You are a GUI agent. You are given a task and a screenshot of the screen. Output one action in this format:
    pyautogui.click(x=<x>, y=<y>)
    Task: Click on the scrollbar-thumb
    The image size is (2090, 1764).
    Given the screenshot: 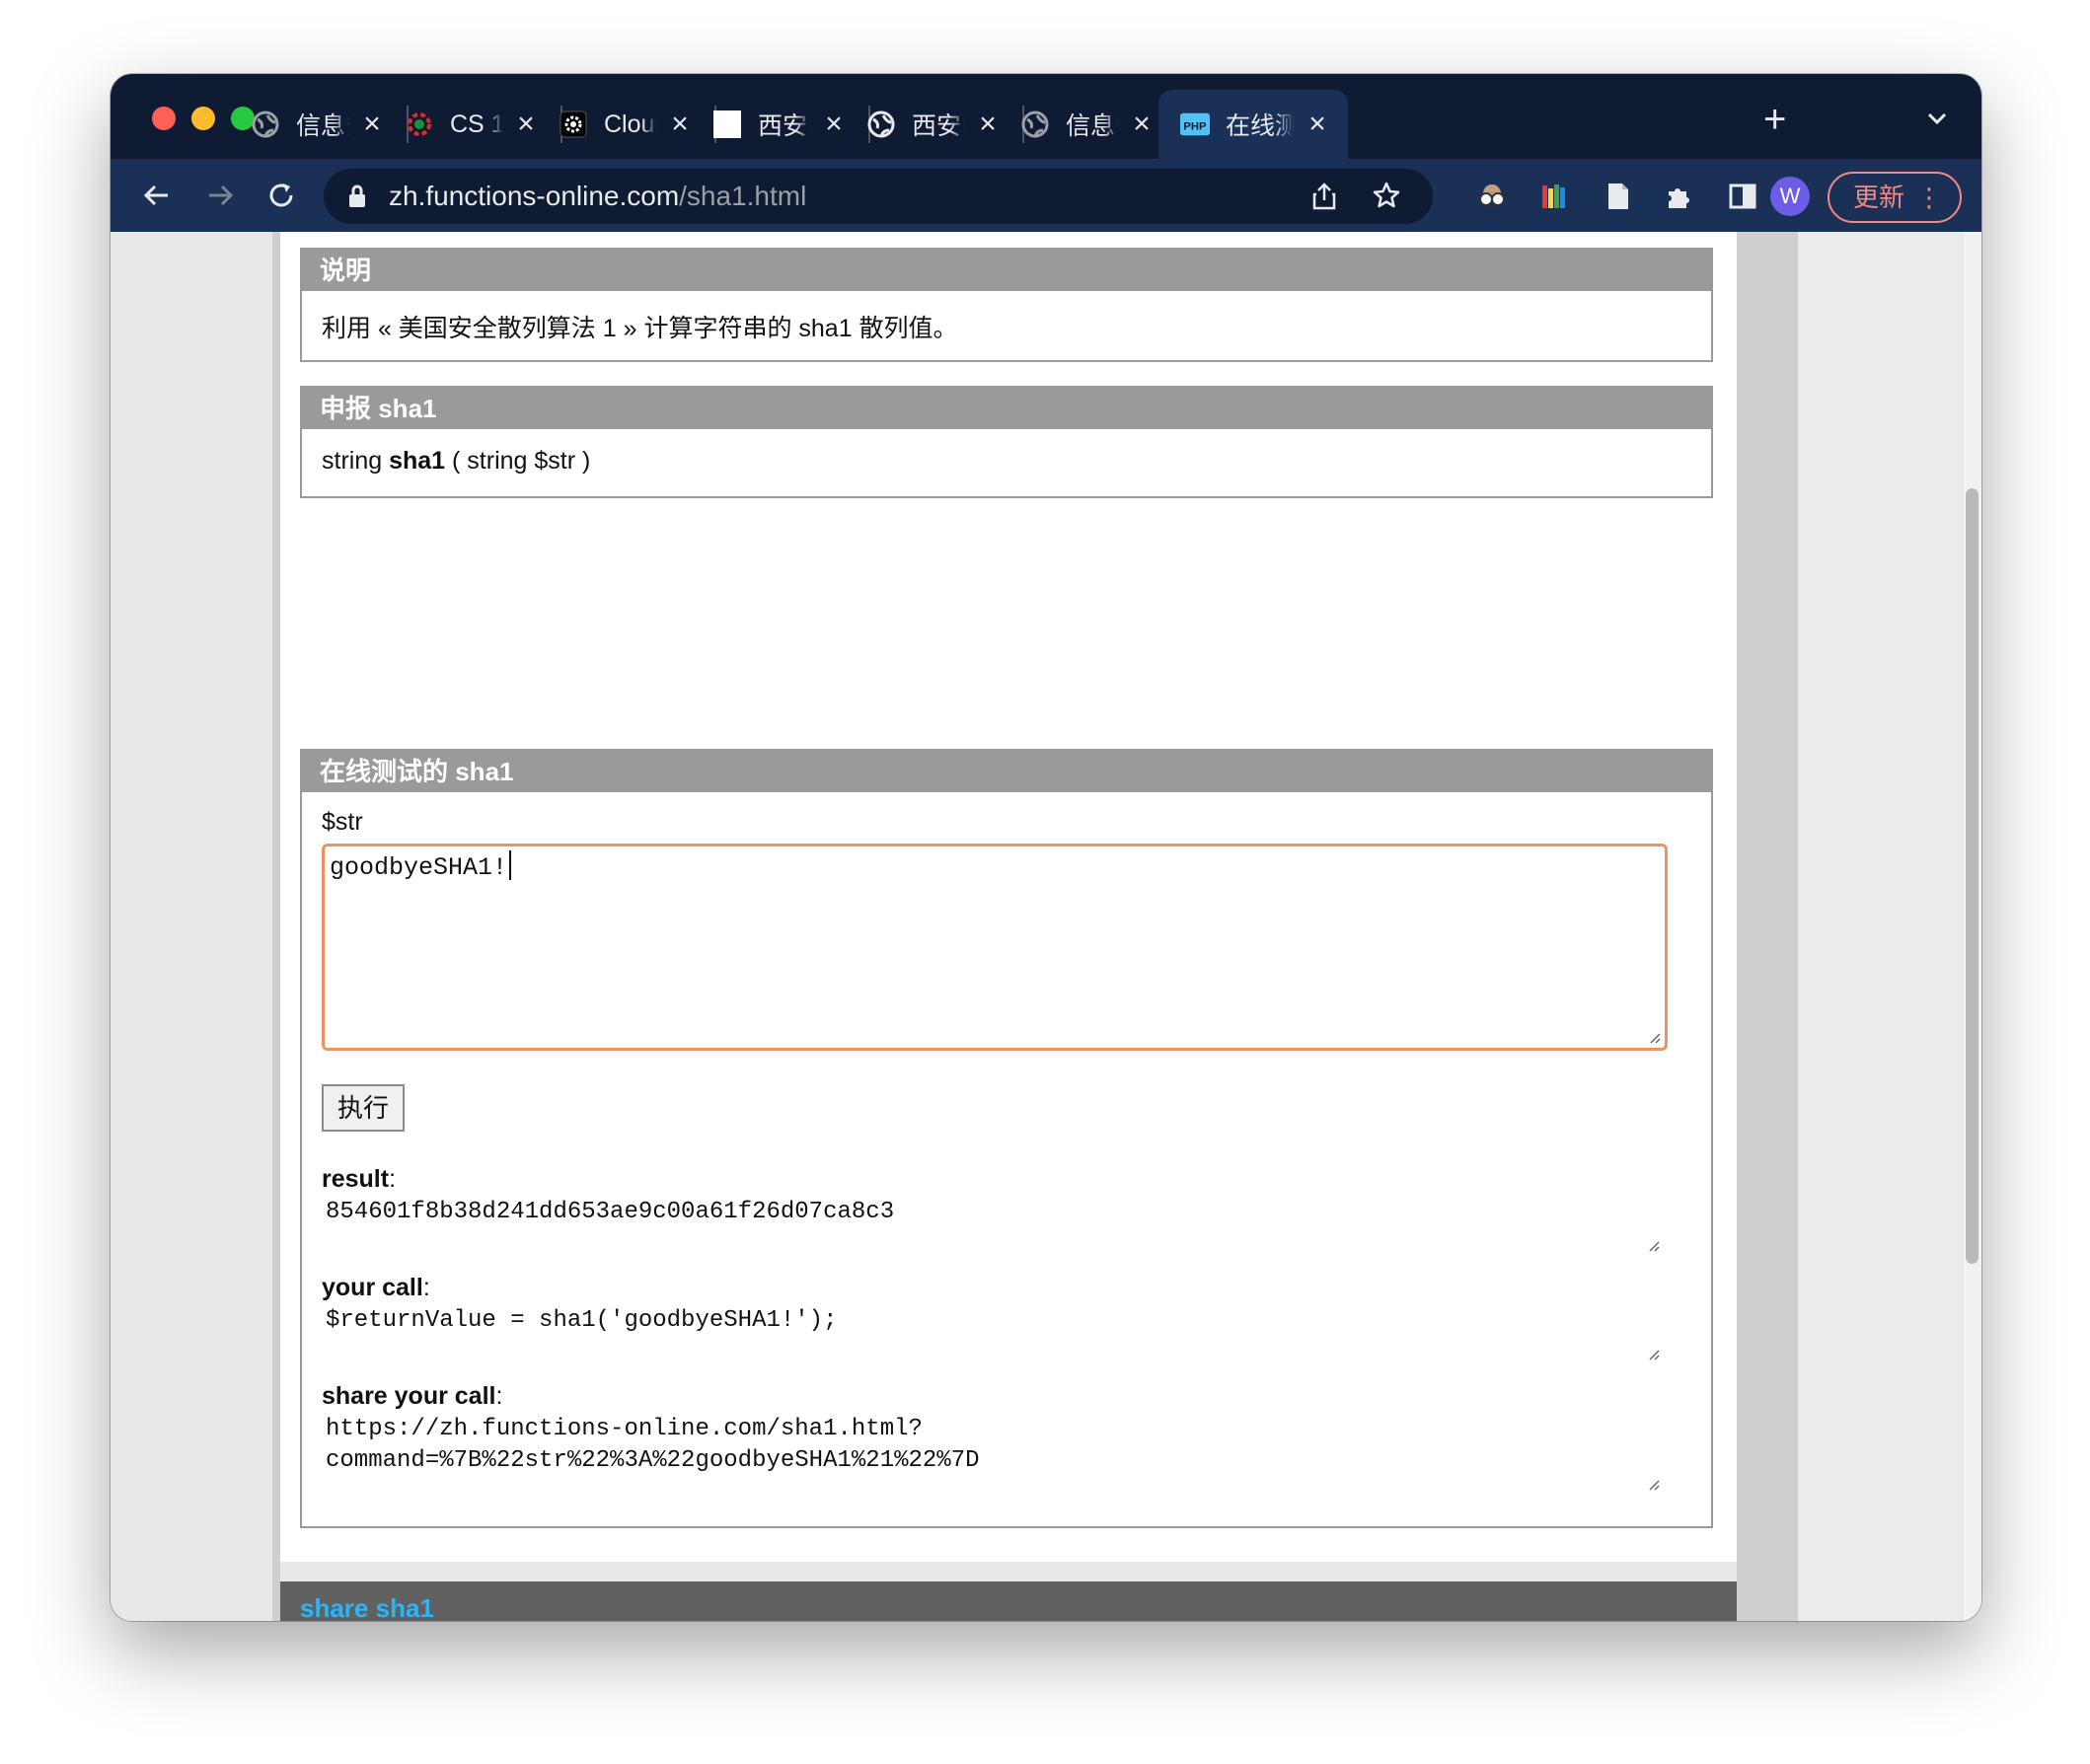 What is the action you would take?
    pyautogui.click(x=1972, y=876)
    